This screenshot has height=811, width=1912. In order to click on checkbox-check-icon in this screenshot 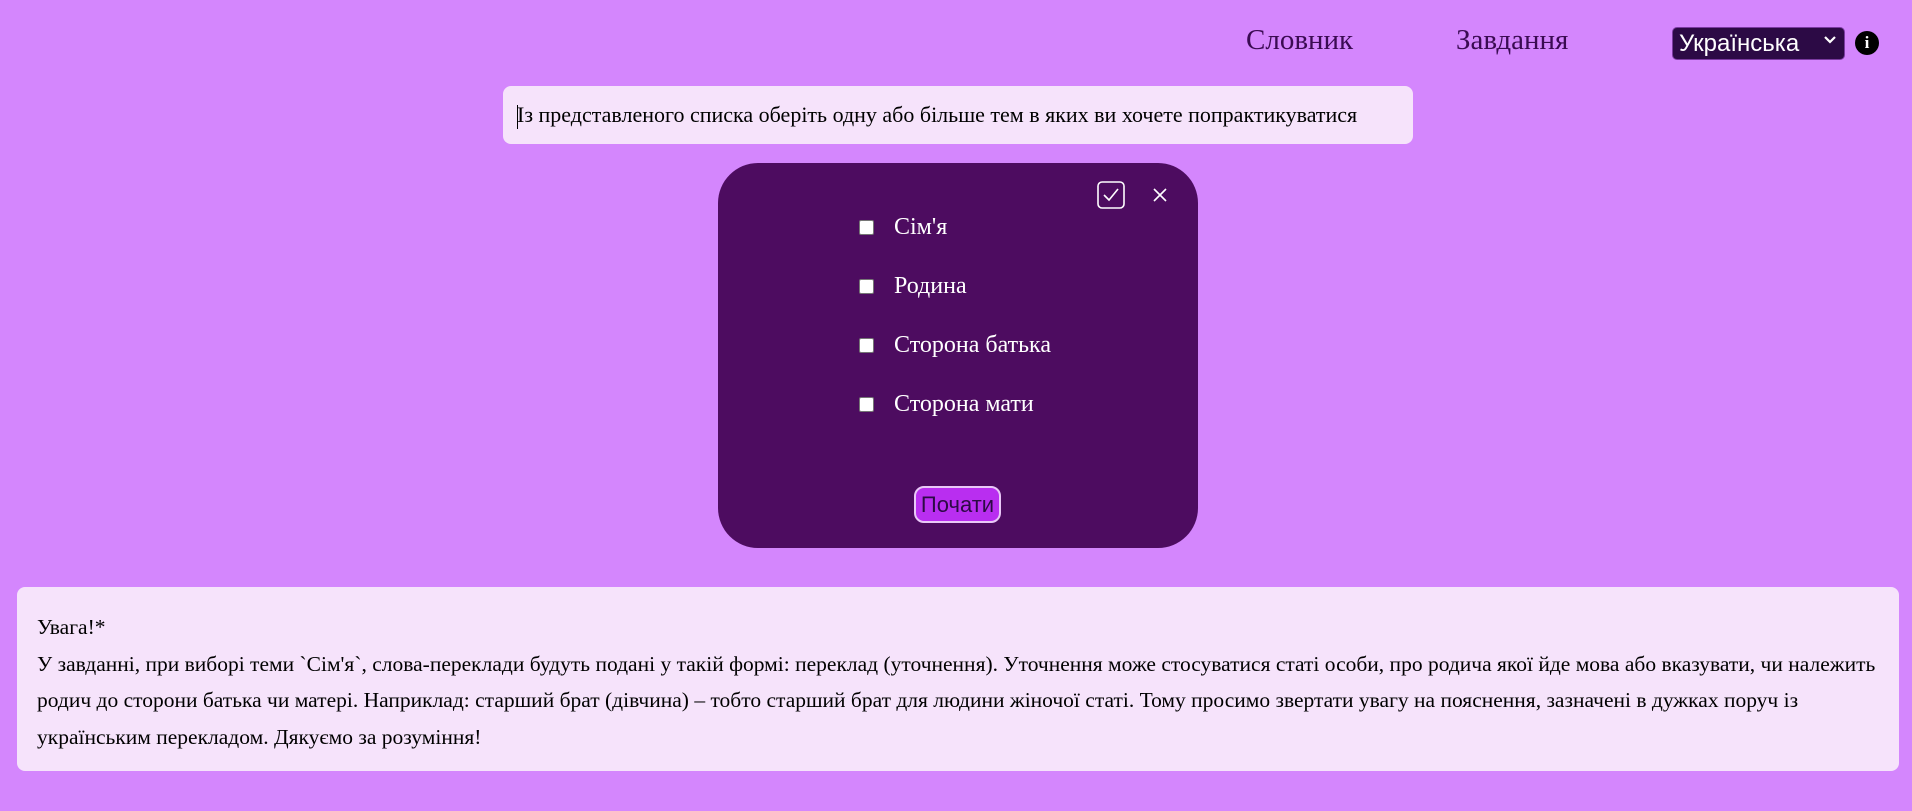, I will do `click(1111, 195)`.